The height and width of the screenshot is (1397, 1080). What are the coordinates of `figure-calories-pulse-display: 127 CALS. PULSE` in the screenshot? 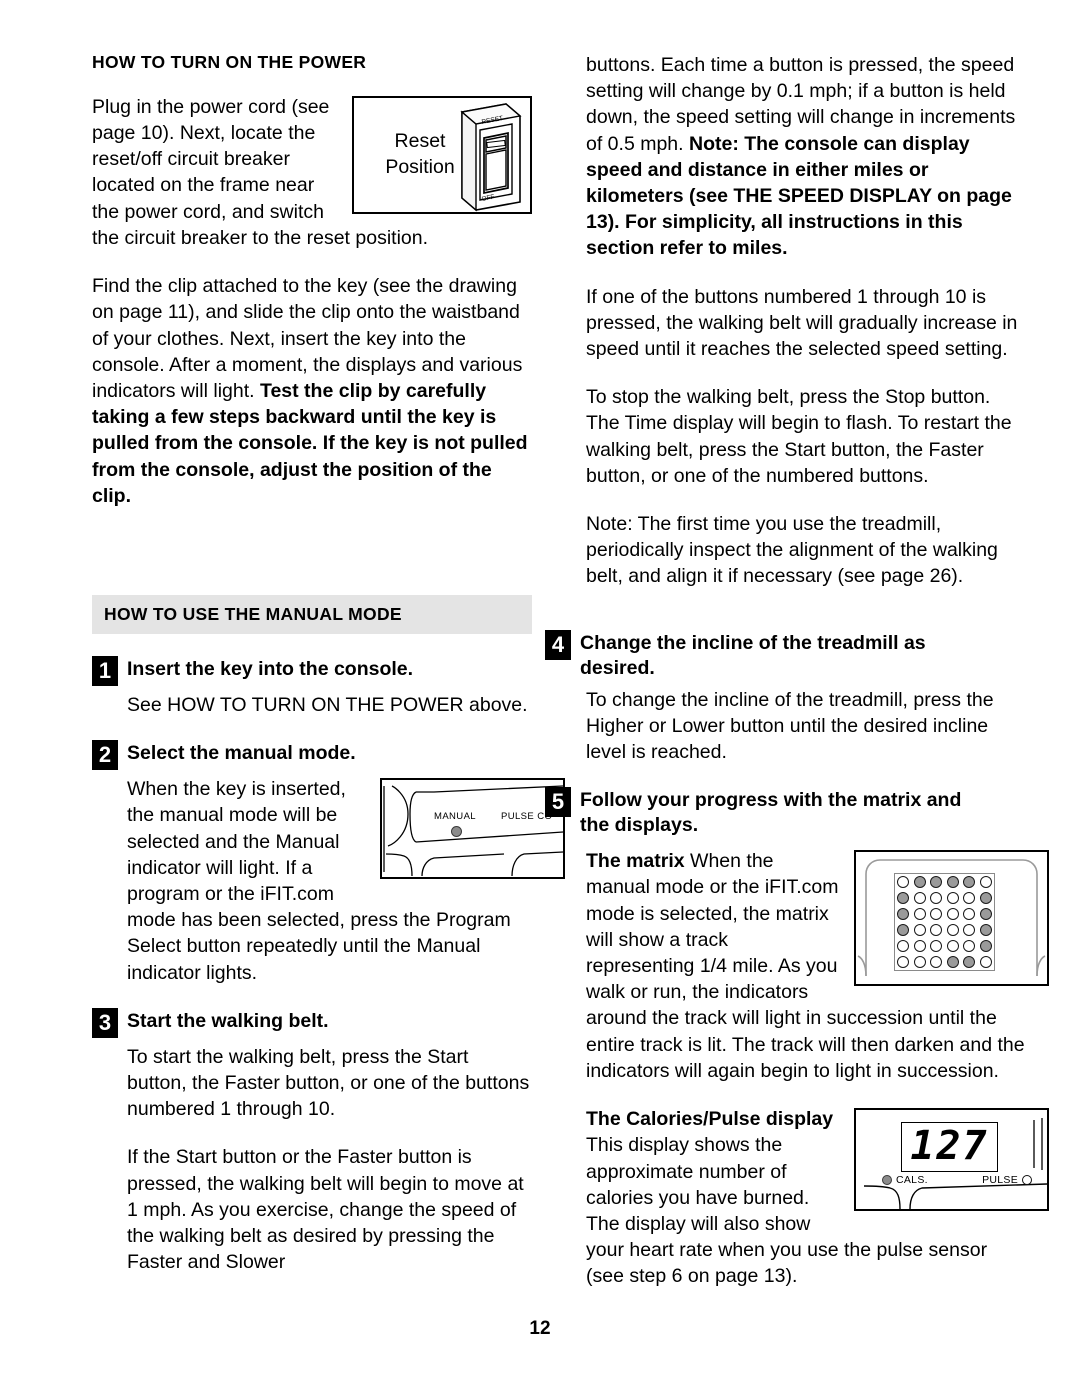 It's located at (951, 1160).